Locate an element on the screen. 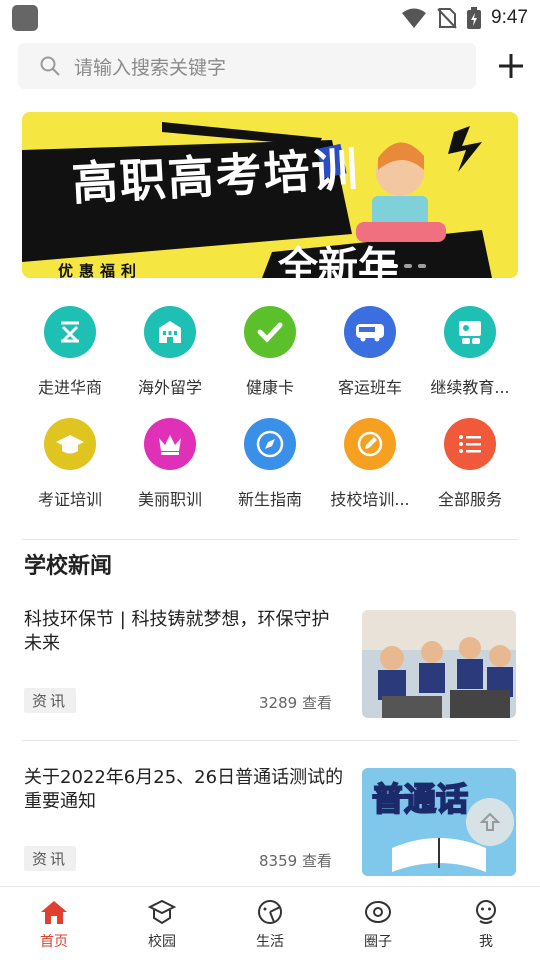 This screenshot has width=540, height=960. nav-label: 首页 is located at coordinates (54, 942).